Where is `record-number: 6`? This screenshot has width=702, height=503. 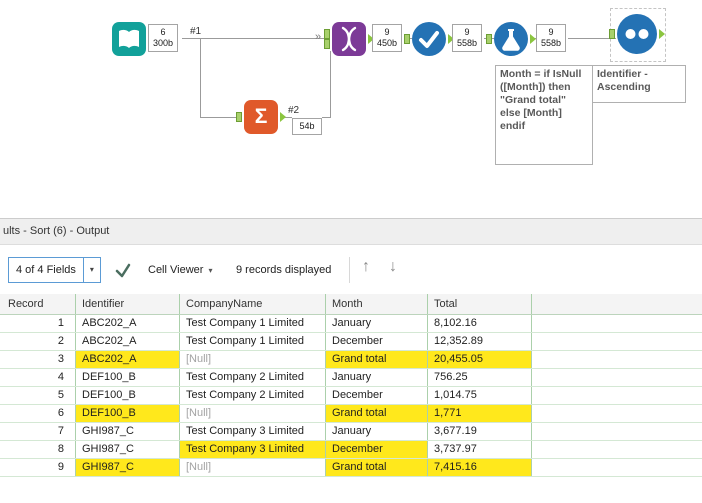
record-number: 6 is located at coordinates (38, 413).